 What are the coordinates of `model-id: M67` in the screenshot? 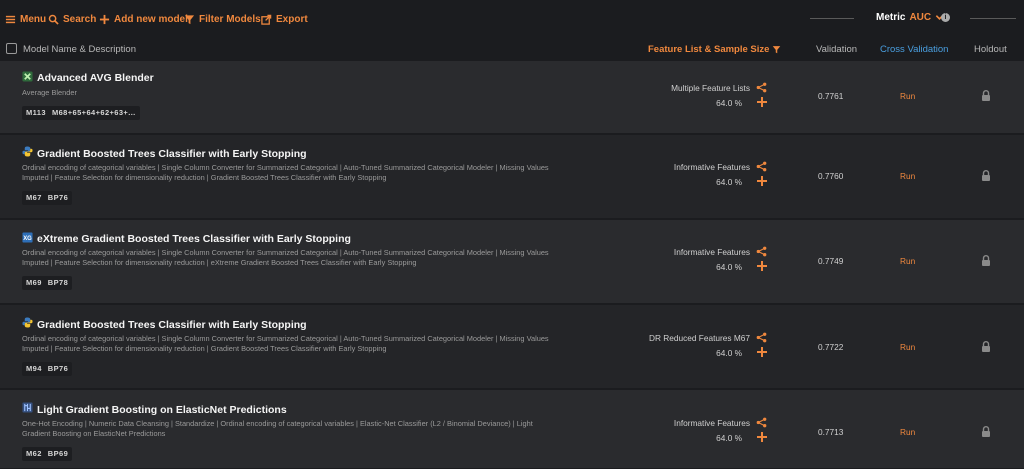 It's located at (34, 197).